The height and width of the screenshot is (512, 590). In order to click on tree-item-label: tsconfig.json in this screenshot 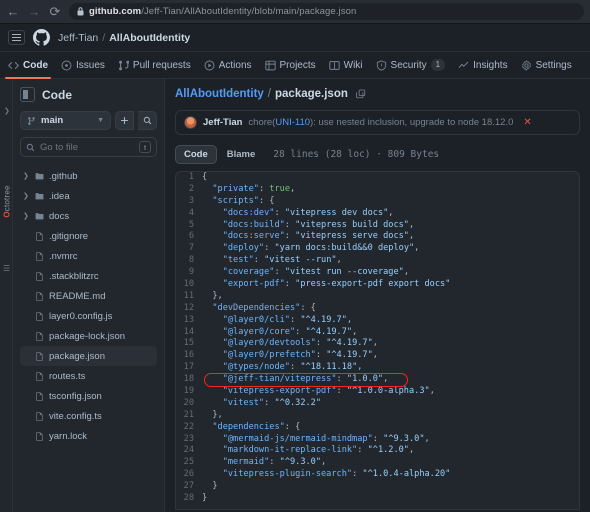, I will do `click(75, 396)`.